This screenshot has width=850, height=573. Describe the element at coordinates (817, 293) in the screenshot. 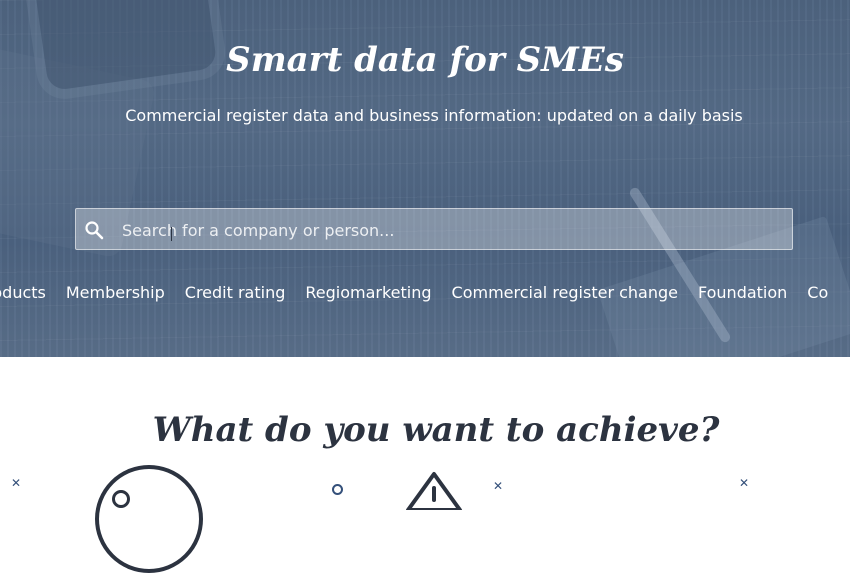

I see `nav-item-co: Co` at that location.